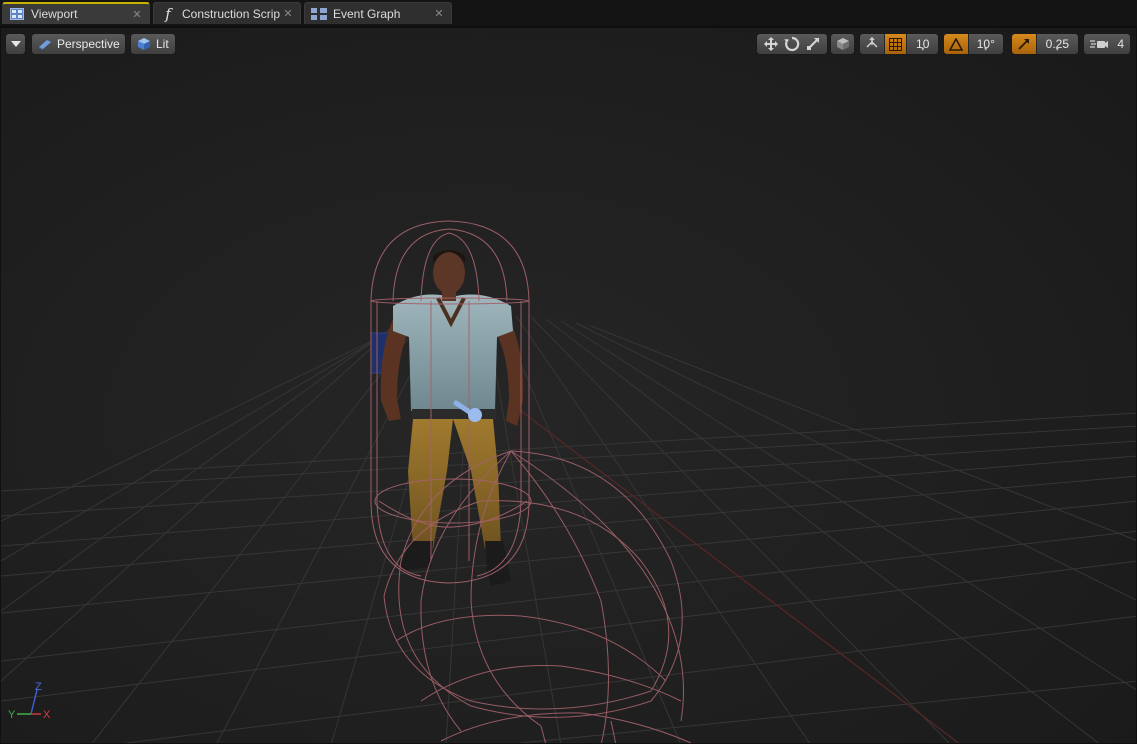  Describe the element at coordinates (770, 44) in the screenshot. I see `translate-icon` at that location.